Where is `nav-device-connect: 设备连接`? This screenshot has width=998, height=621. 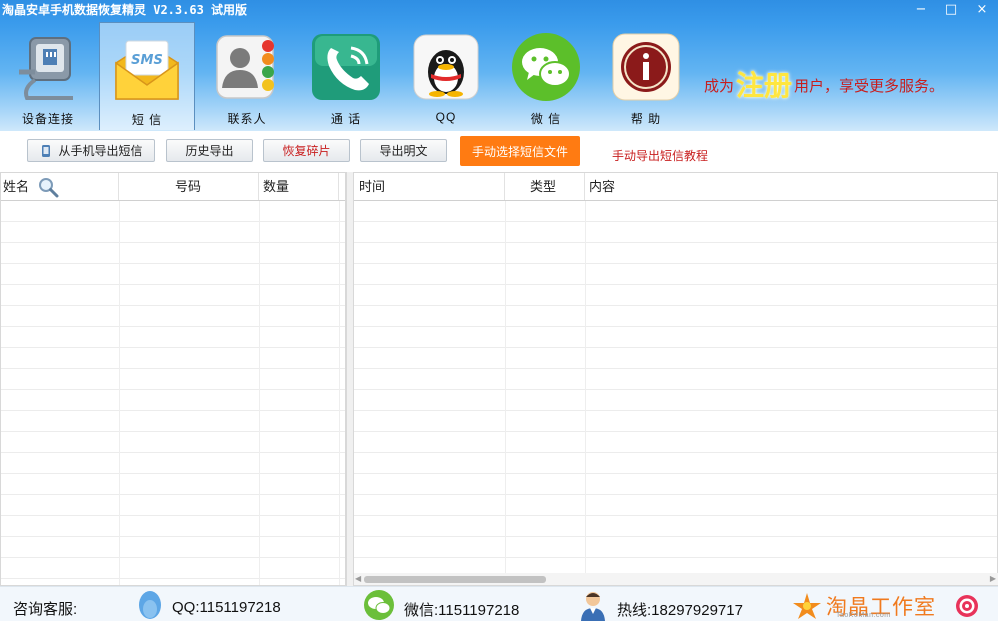
nav-device-connect: 设备连接 is located at coordinates (48, 76).